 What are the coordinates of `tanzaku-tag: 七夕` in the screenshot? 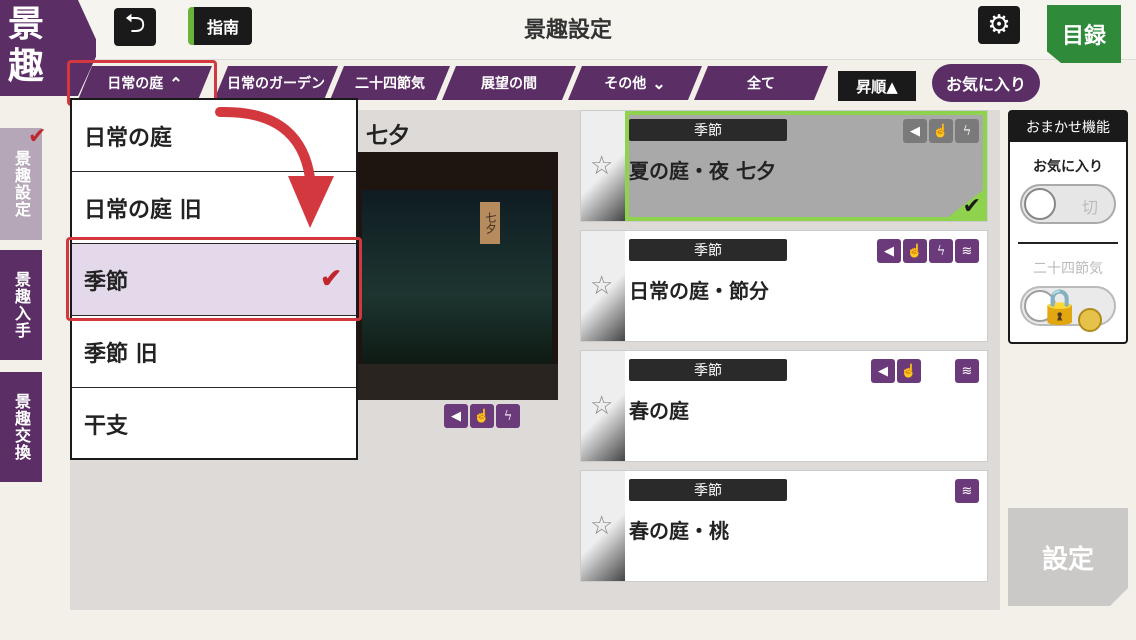 It's located at (490, 223).